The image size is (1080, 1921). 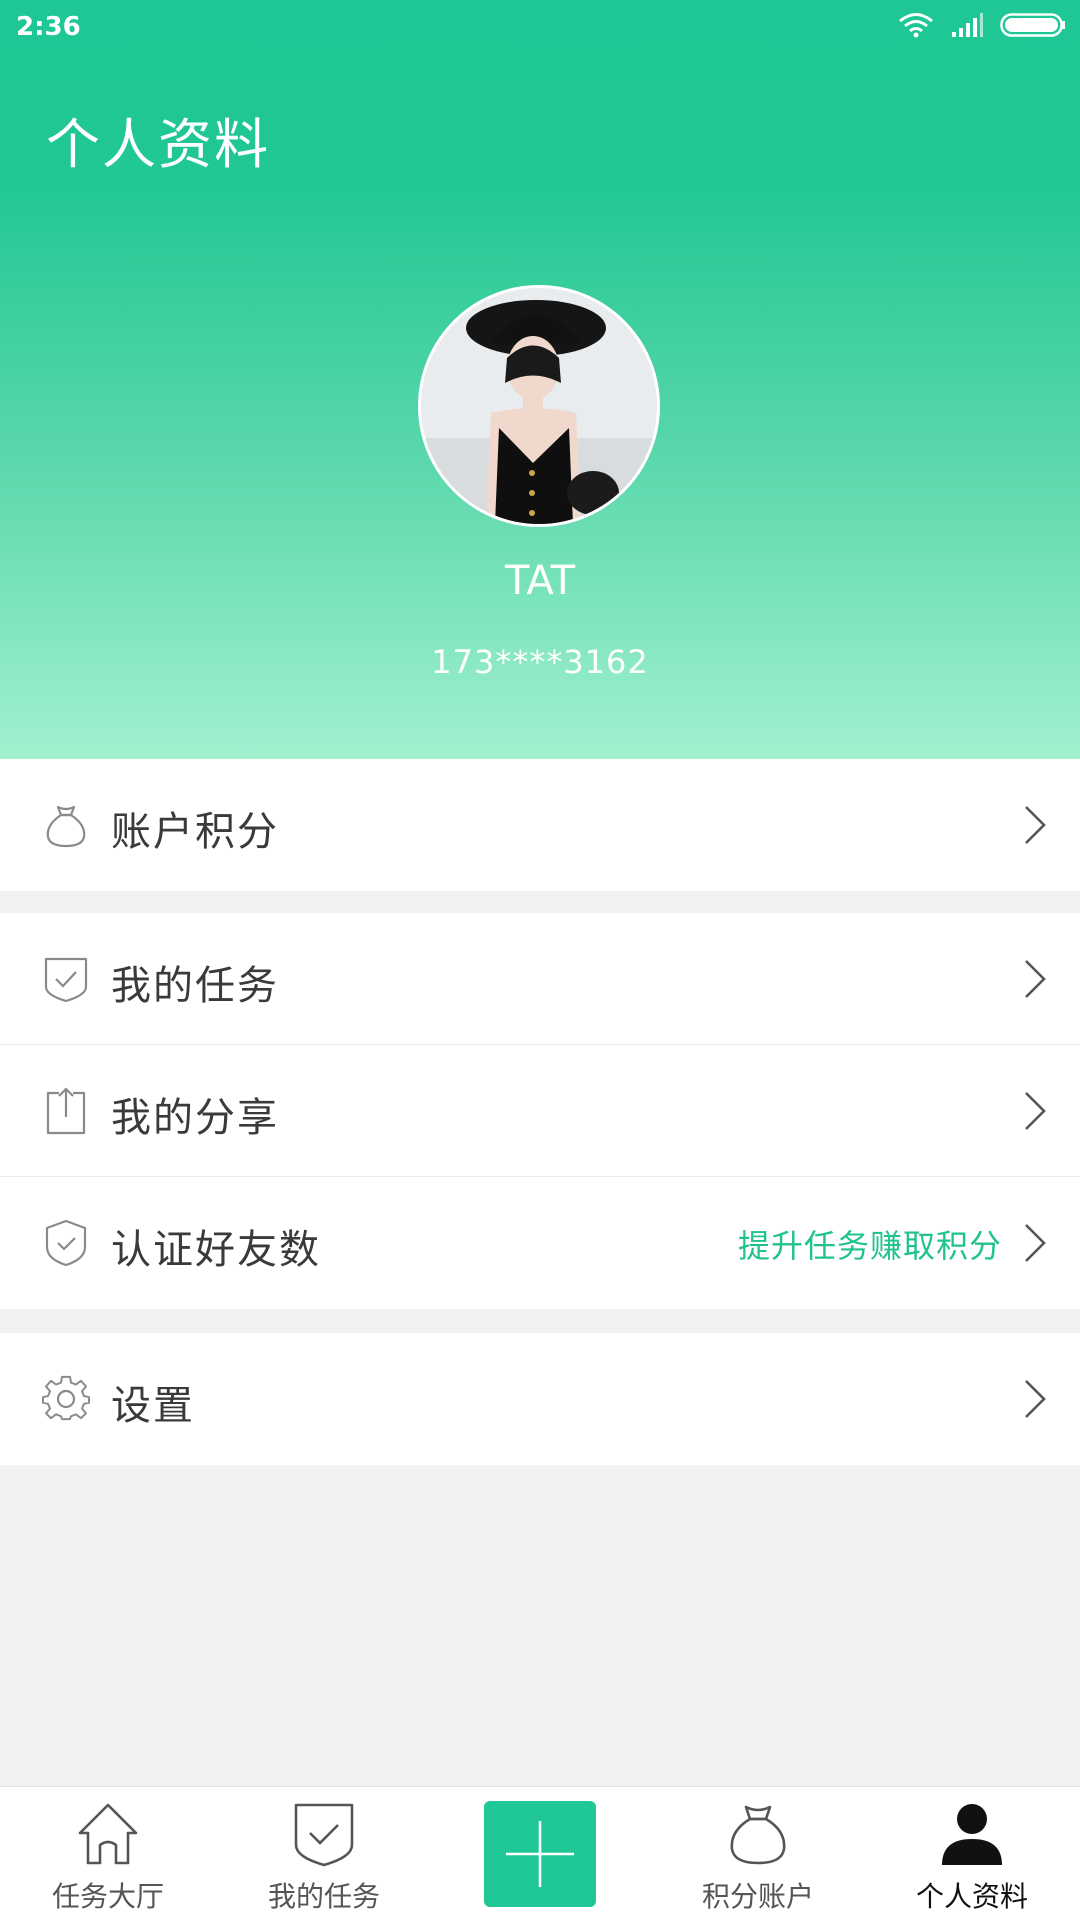 I want to click on menu-item-my-tasks: 我的任务, so click(x=540, y=979).